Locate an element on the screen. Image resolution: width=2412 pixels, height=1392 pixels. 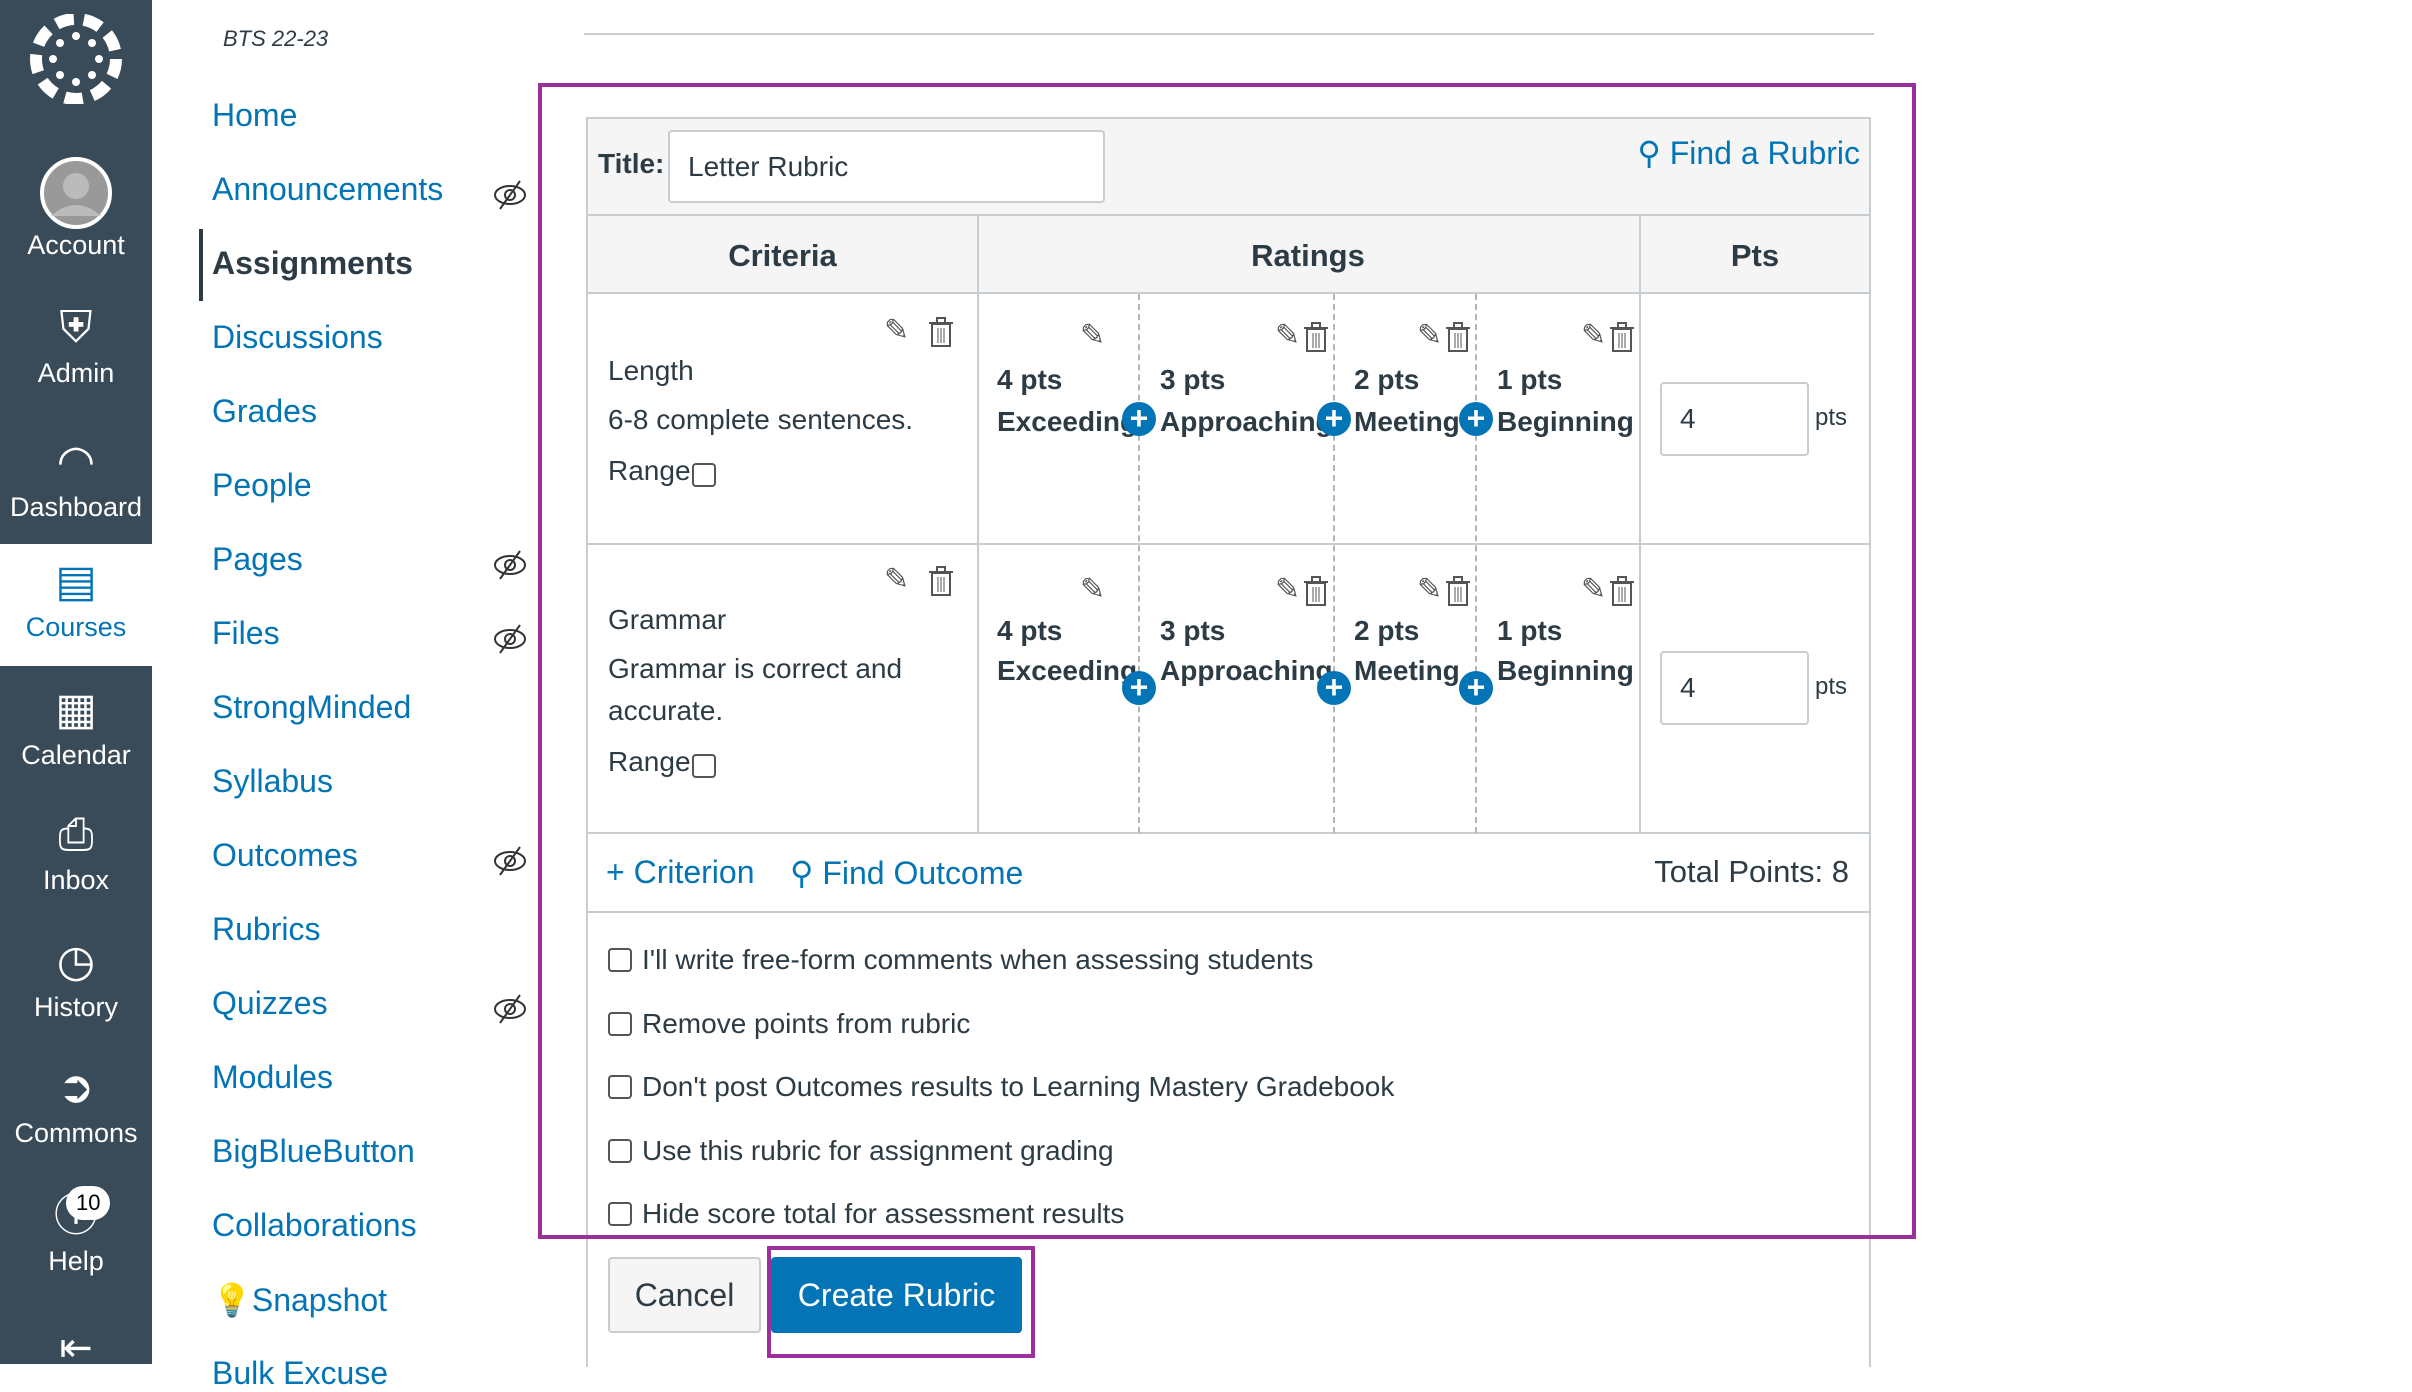
global-nav-inbox: ⎙ Inbox is located at coordinates (76, 850).